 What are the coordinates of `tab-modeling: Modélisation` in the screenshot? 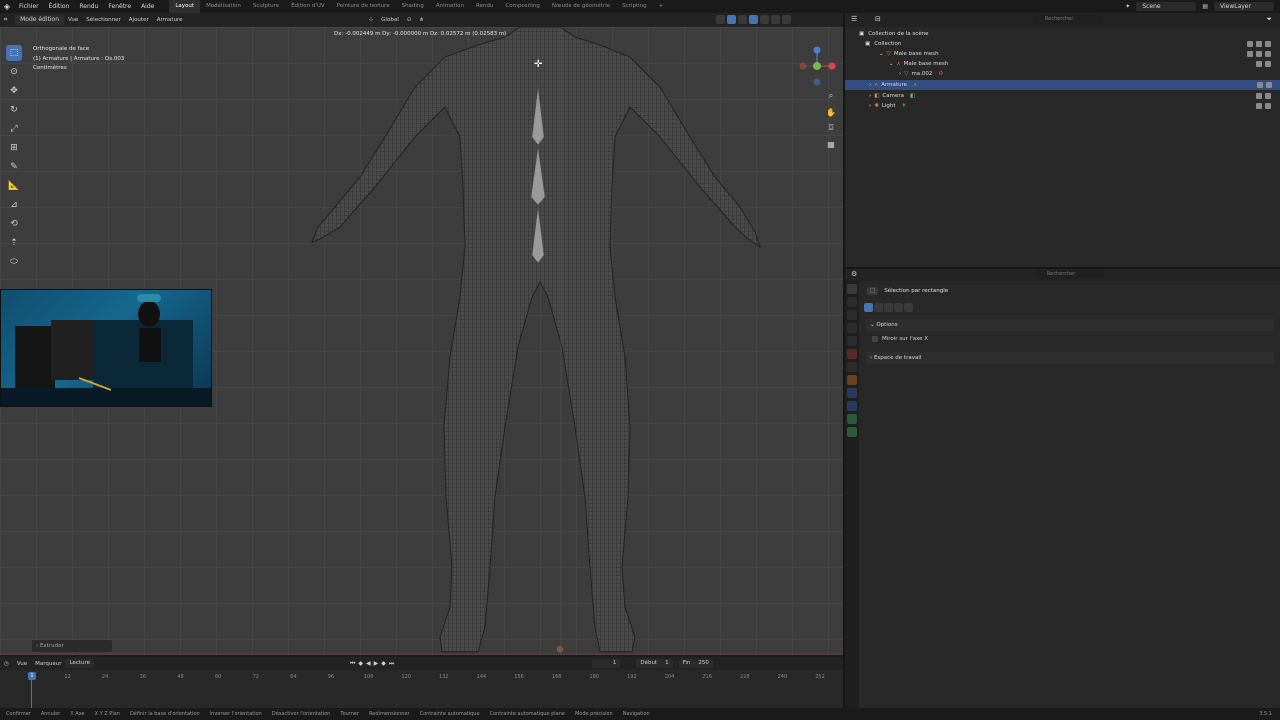 It's located at (223, 6).